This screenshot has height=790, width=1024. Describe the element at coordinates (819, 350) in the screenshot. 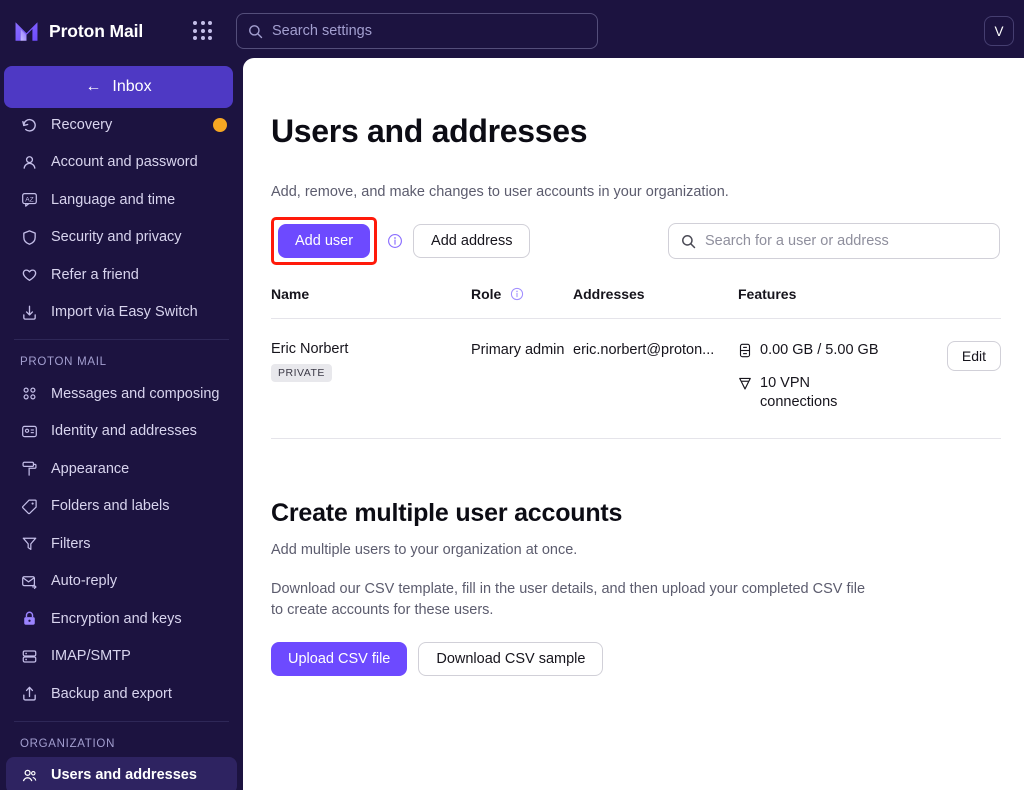

I see `feature-storage-text: 0.00 GB / 5.00 GB` at that location.